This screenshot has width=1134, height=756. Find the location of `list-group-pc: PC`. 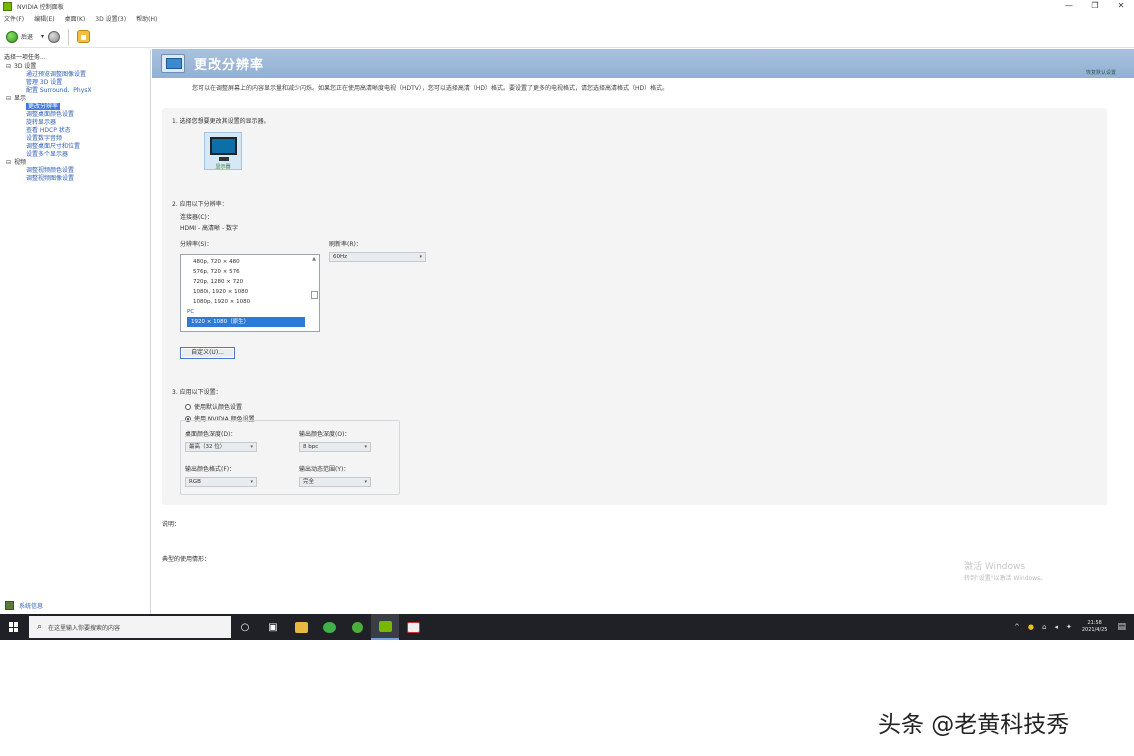

list-group-pc: PC is located at coordinates (191, 312).